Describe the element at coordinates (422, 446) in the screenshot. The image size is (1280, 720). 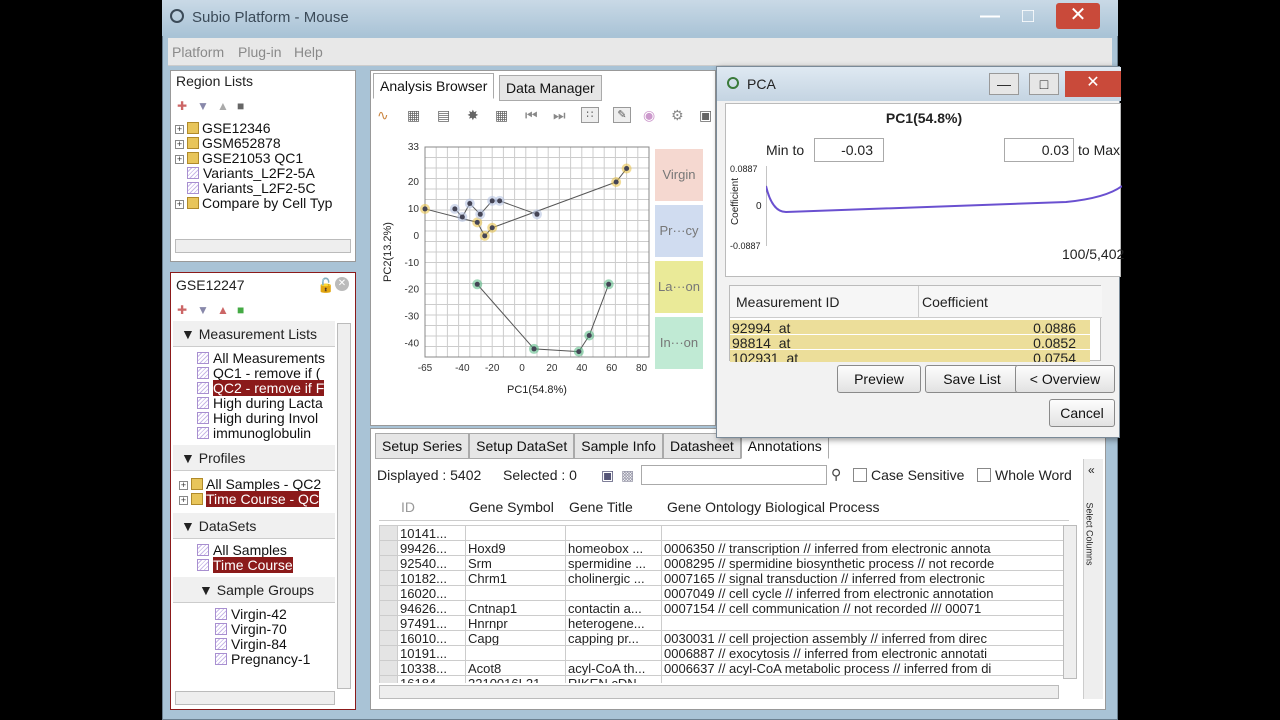
I see `tab-setup-series: Setup Series` at that location.